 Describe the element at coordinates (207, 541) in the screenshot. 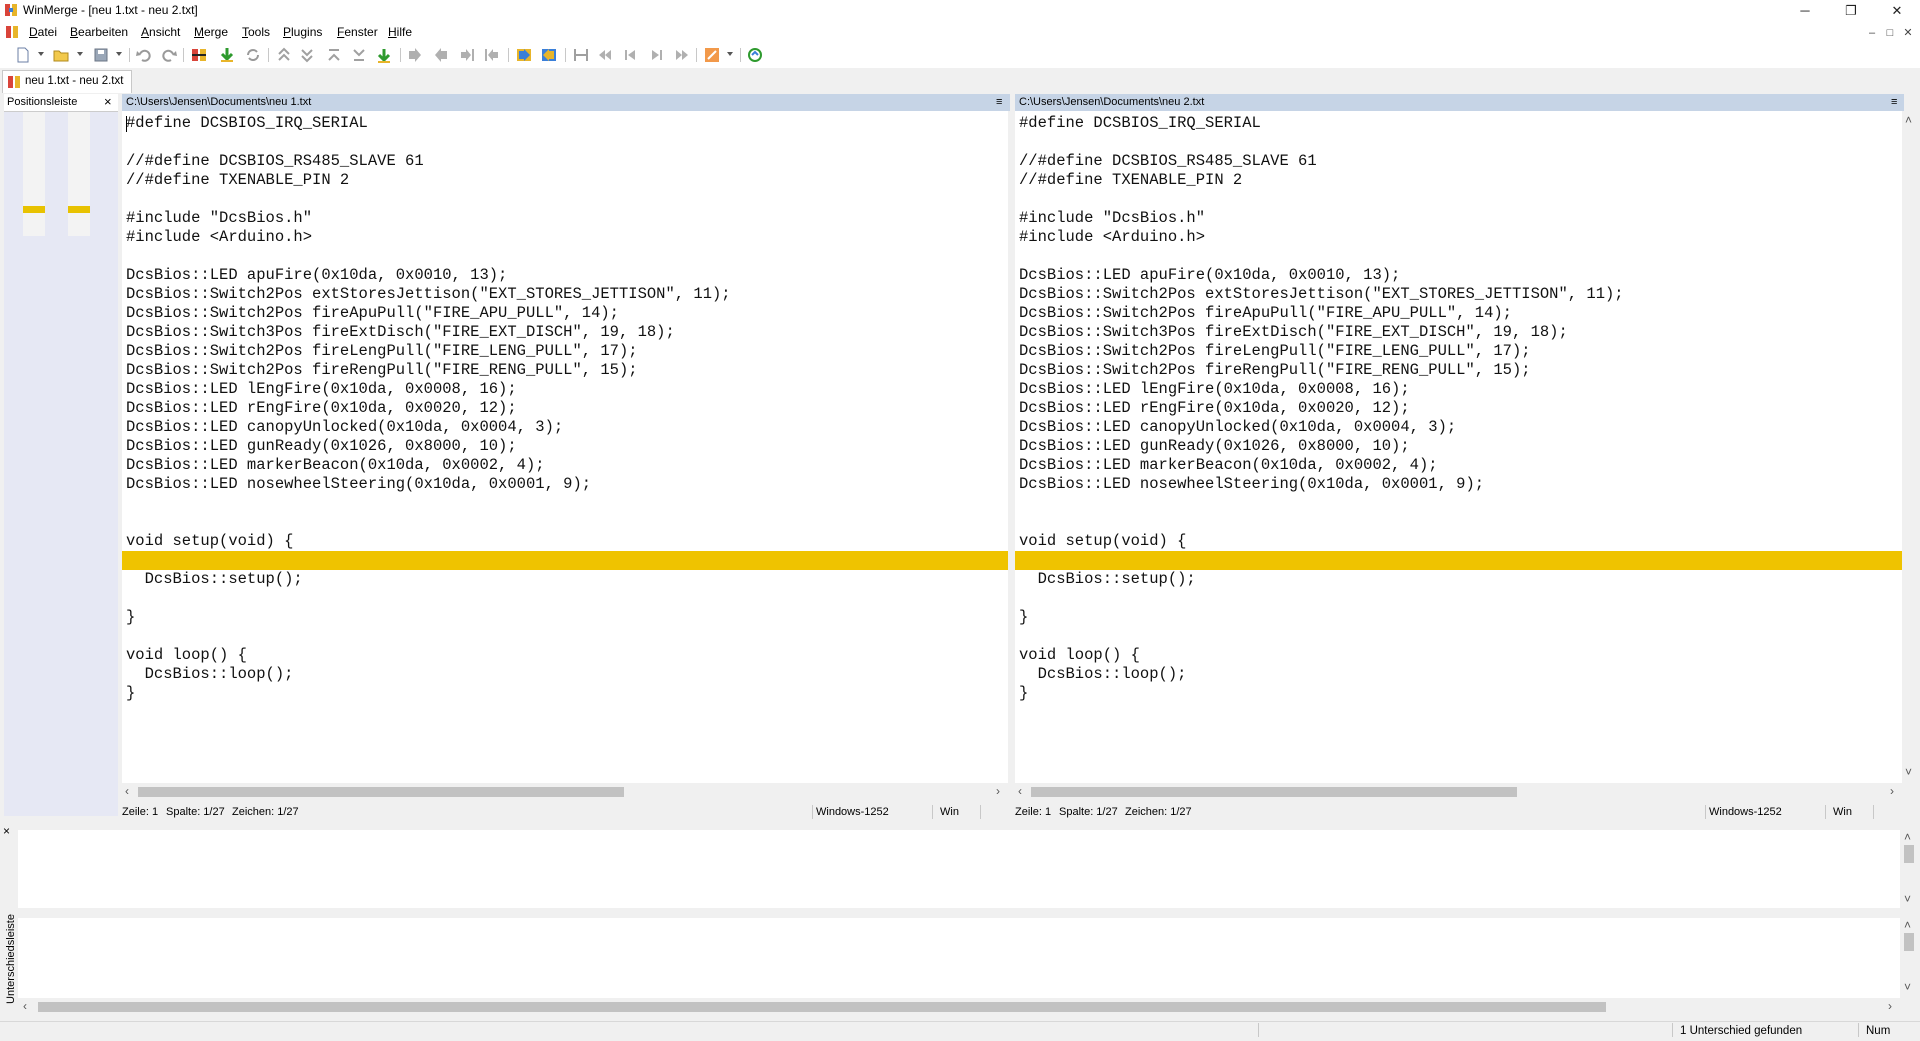

I see `code-line: void setup(void) {` at that location.